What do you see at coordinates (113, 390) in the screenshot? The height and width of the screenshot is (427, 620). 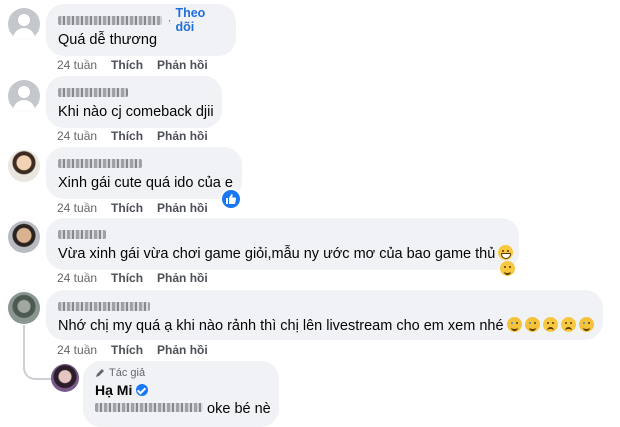 I see `author-name: Hạ Mi` at bounding box center [113, 390].